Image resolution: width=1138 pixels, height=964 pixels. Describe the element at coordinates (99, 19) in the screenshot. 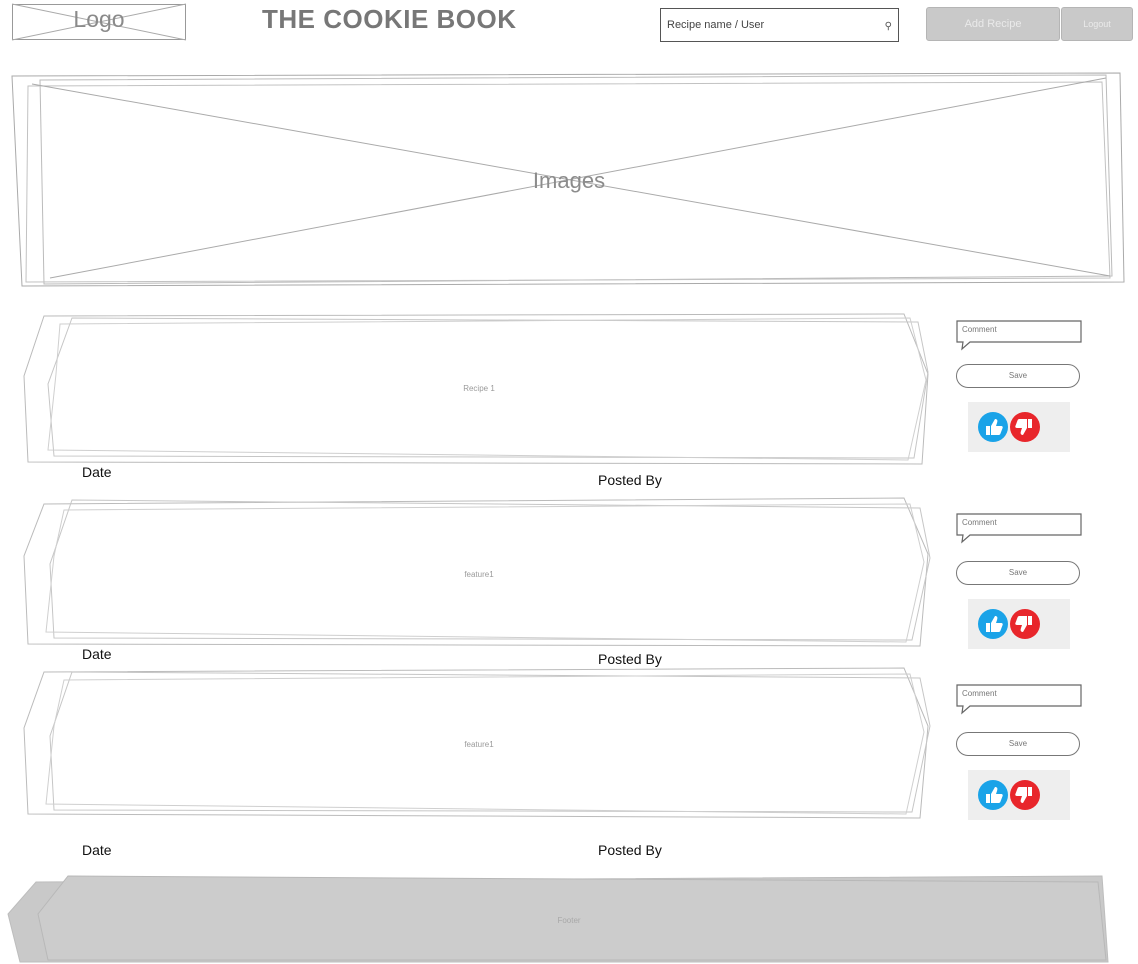

I see `logo-label: Logo` at that location.